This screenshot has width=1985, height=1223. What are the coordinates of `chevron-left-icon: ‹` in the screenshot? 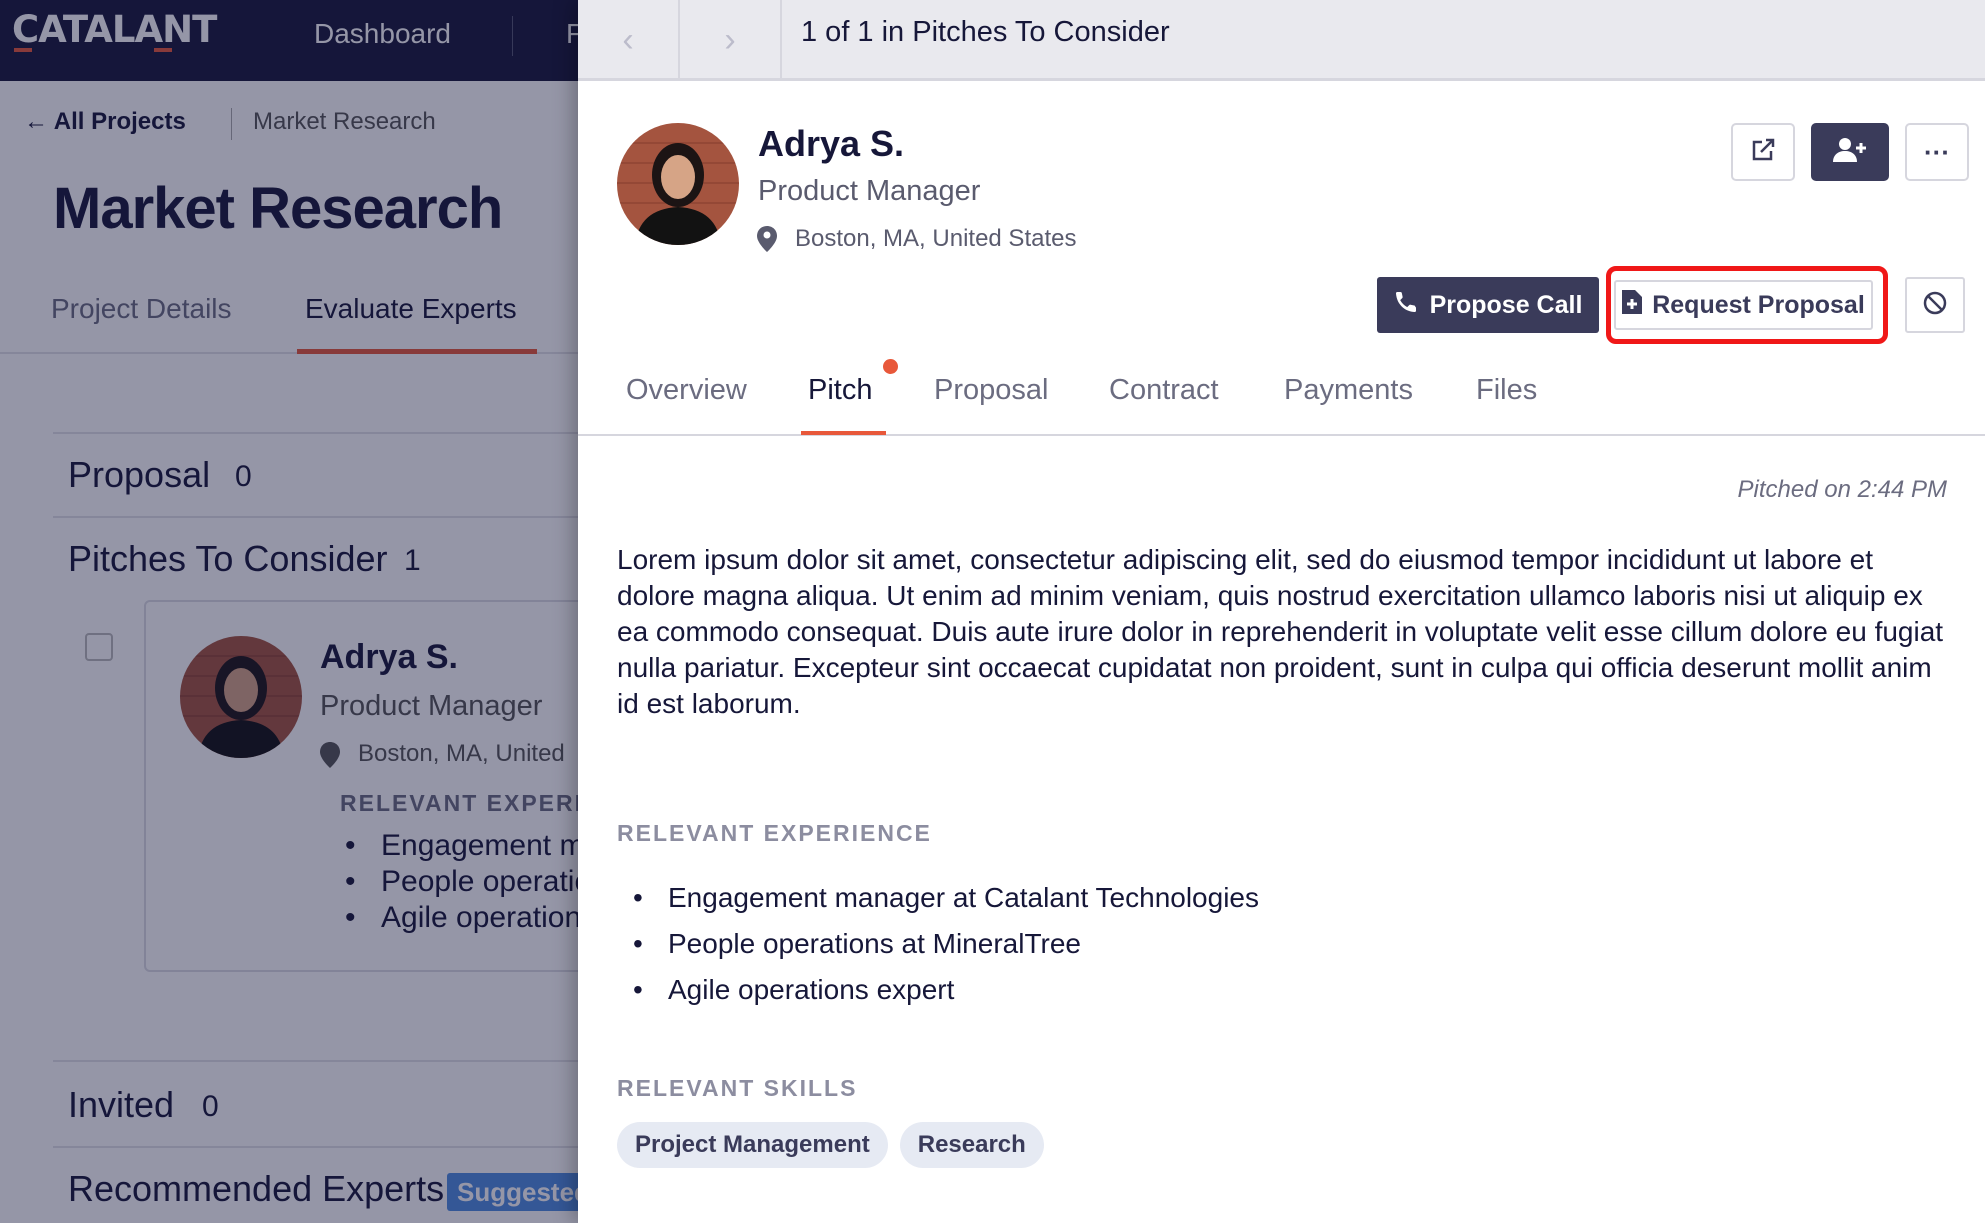 It's located at (628, 40).